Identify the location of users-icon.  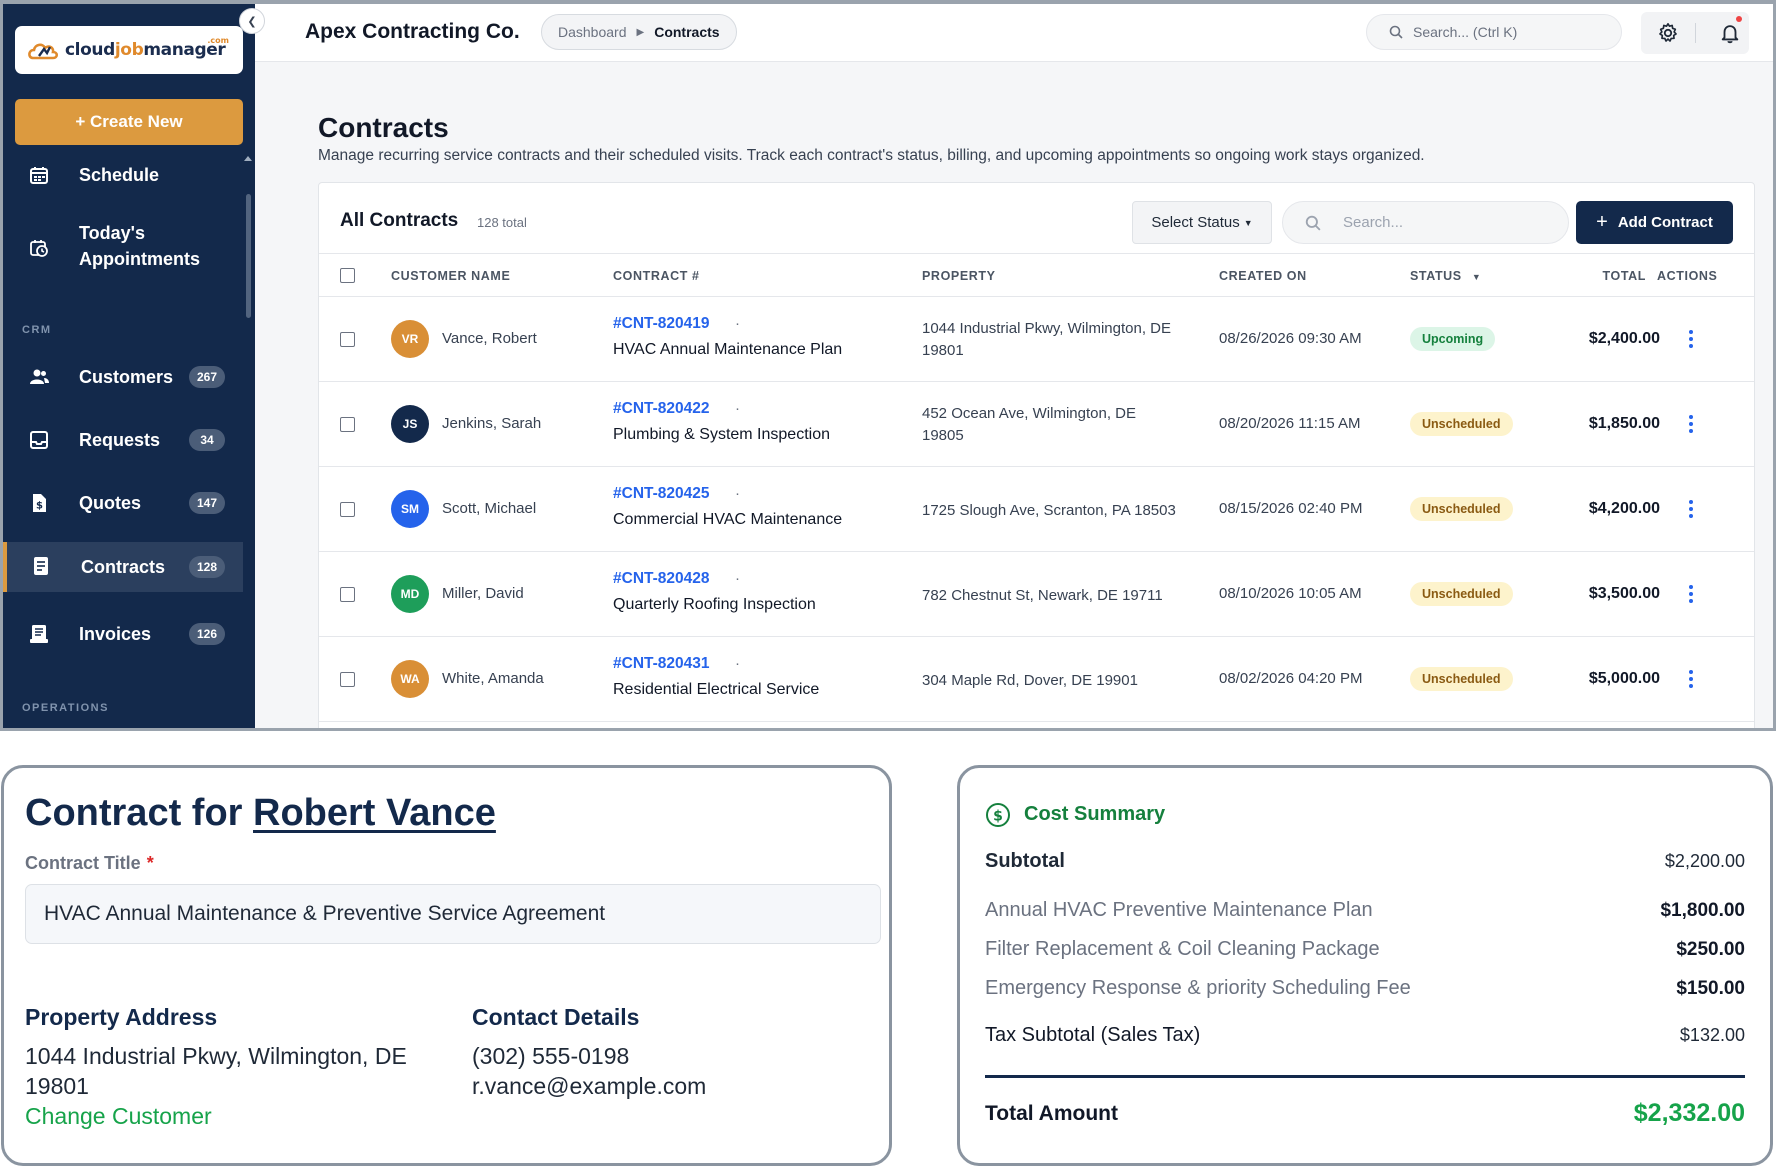
(39, 376).